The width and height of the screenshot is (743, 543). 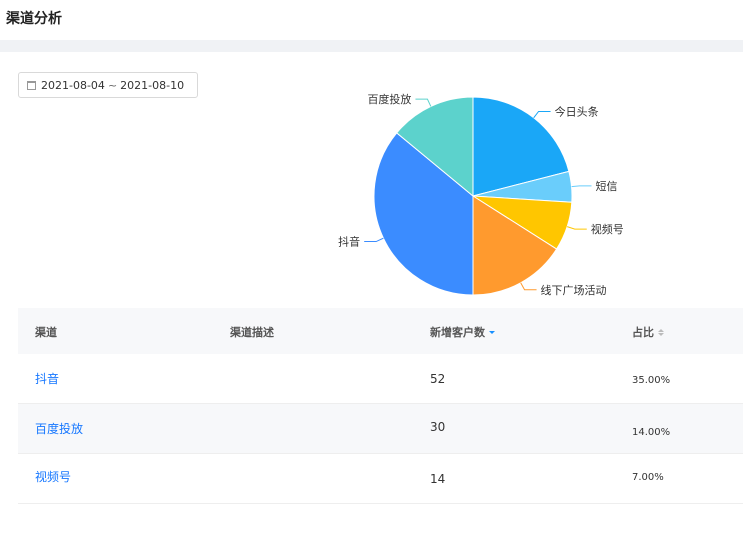 I want to click on new-customers-value: 14, so click(x=438, y=479).